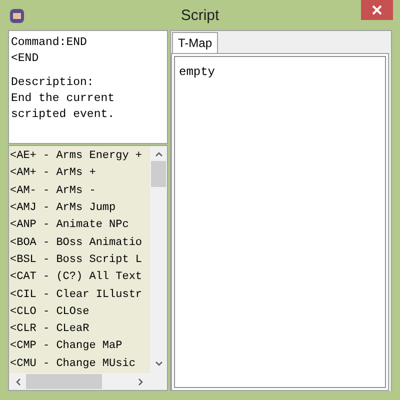  I want to click on close-button, so click(377, 10).